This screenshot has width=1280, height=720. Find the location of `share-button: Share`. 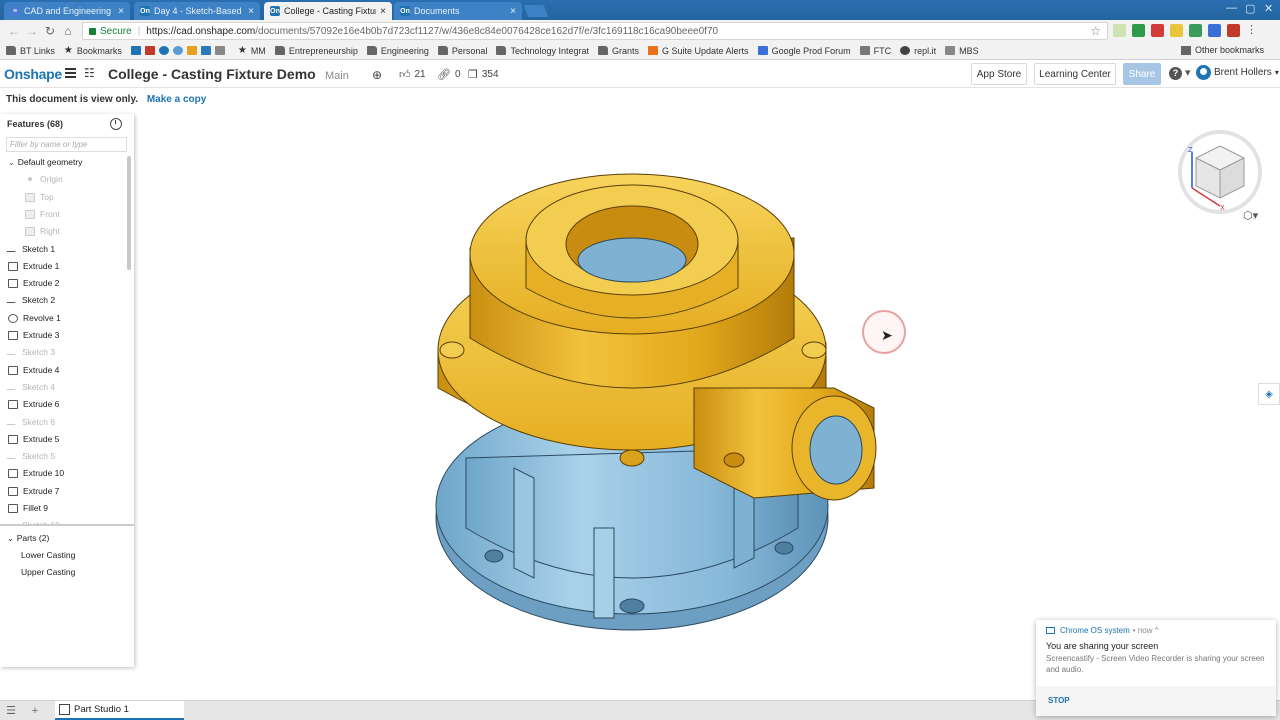

share-button: Share is located at coordinates (1142, 74).